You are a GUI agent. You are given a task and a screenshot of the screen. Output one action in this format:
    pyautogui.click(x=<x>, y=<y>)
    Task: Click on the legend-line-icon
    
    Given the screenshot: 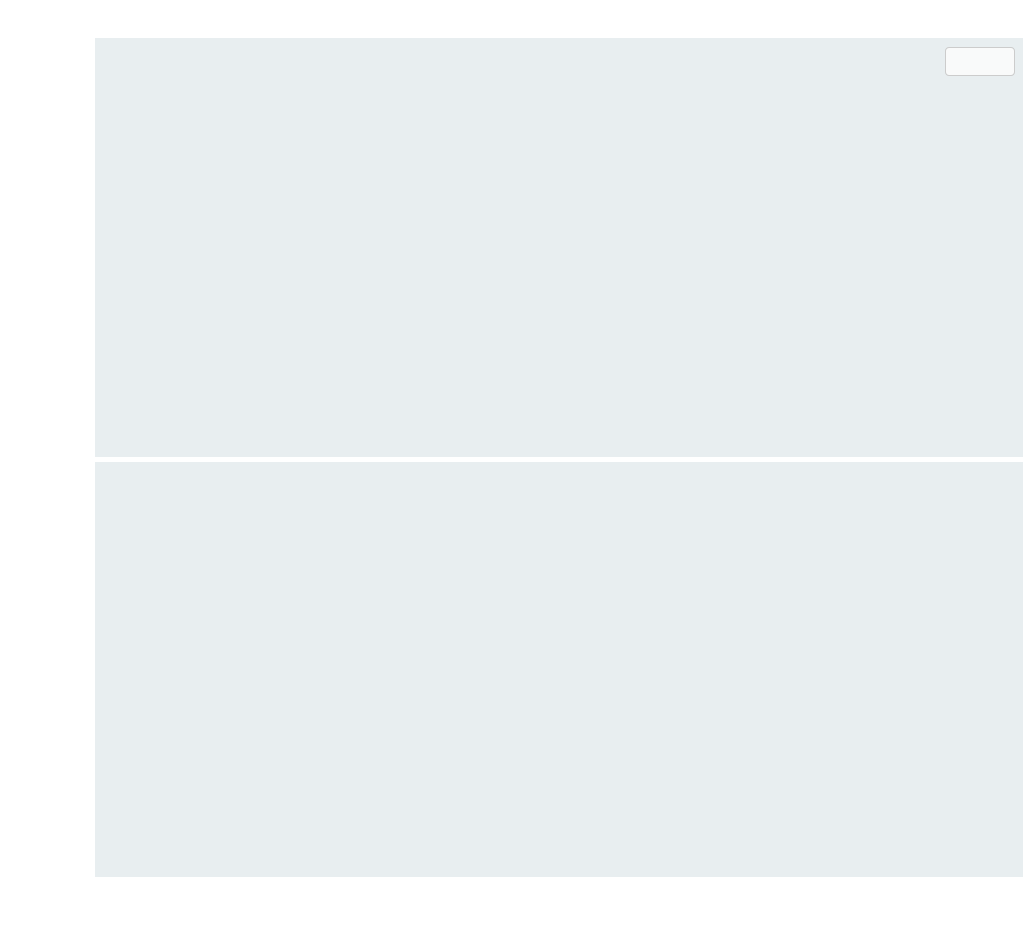 What is the action you would take?
    pyautogui.click(x=975, y=61)
    